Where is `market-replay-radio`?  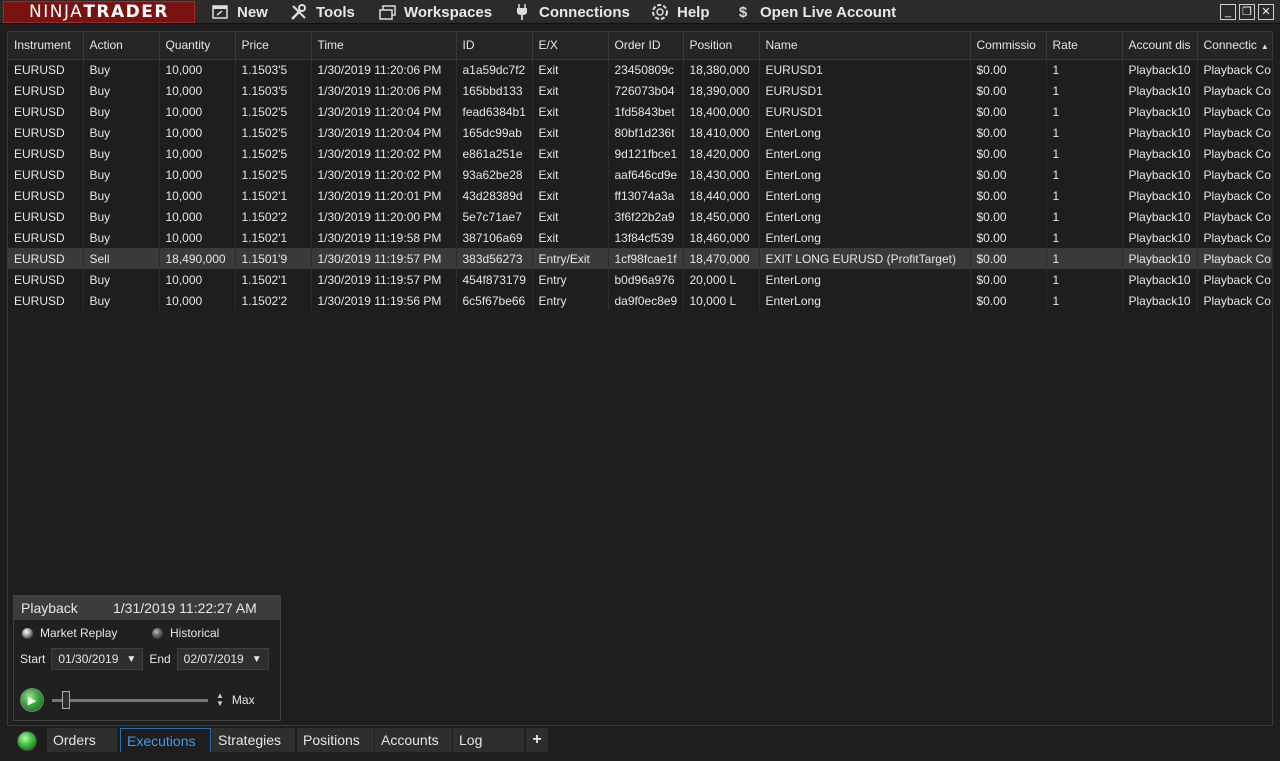
market-replay-radio is located at coordinates (27, 633).